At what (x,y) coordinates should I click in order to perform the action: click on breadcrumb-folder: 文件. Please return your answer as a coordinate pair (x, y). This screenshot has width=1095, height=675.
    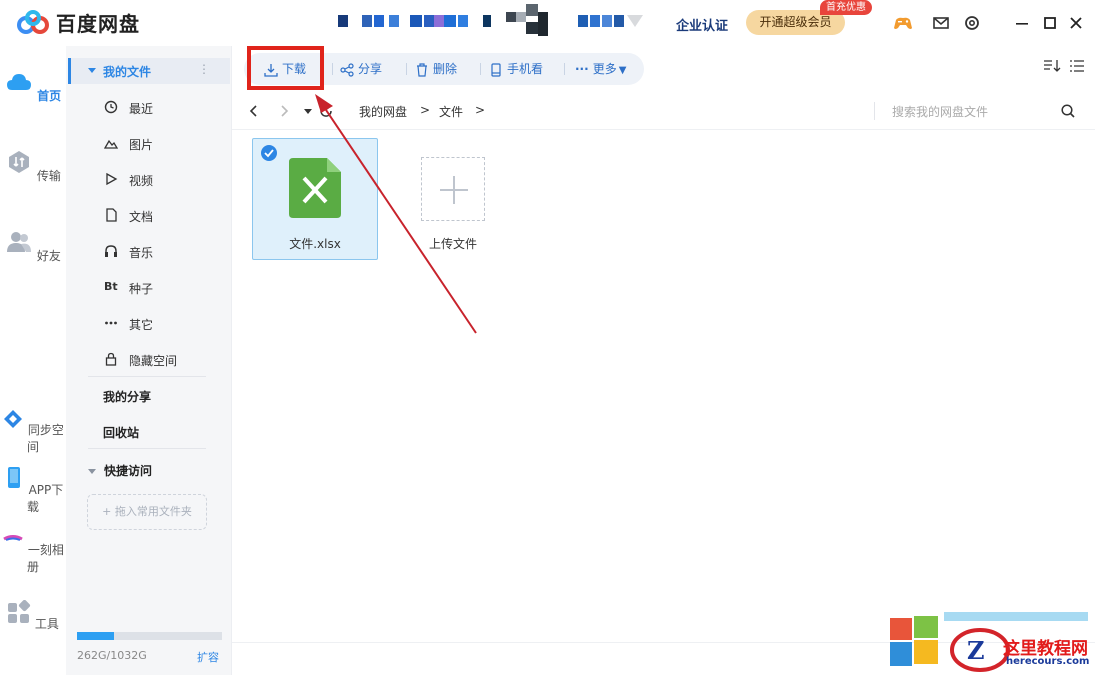
    Looking at the image, I should click on (451, 111).